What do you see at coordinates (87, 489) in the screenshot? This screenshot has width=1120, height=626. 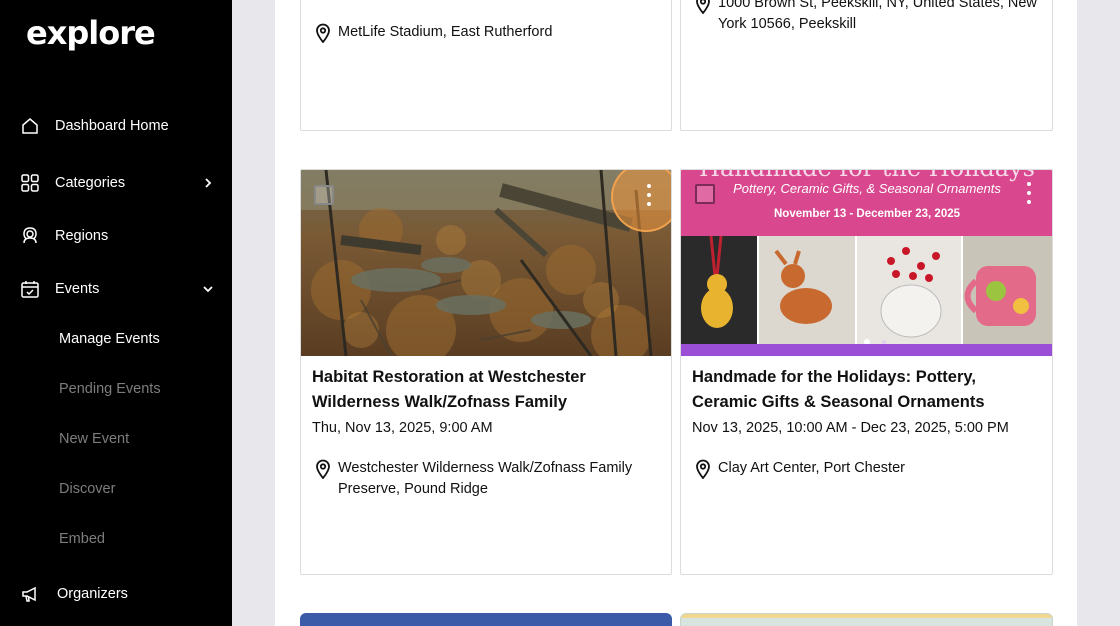 I see `sub-discover: Discover` at bounding box center [87, 489].